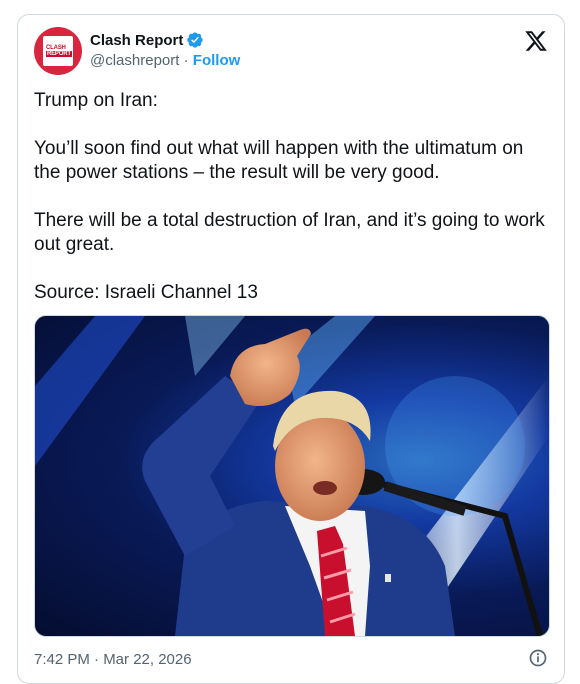 The width and height of the screenshot is (580, 684). I want to click on tweet-timestamp: 7:42 PM · Mar 22, 2026, so click(113, 659).